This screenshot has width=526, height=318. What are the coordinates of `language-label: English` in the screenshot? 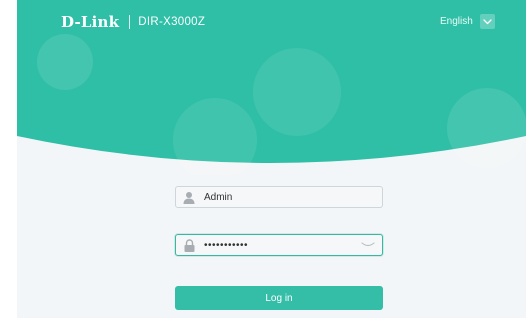 It's located at (456, 21).